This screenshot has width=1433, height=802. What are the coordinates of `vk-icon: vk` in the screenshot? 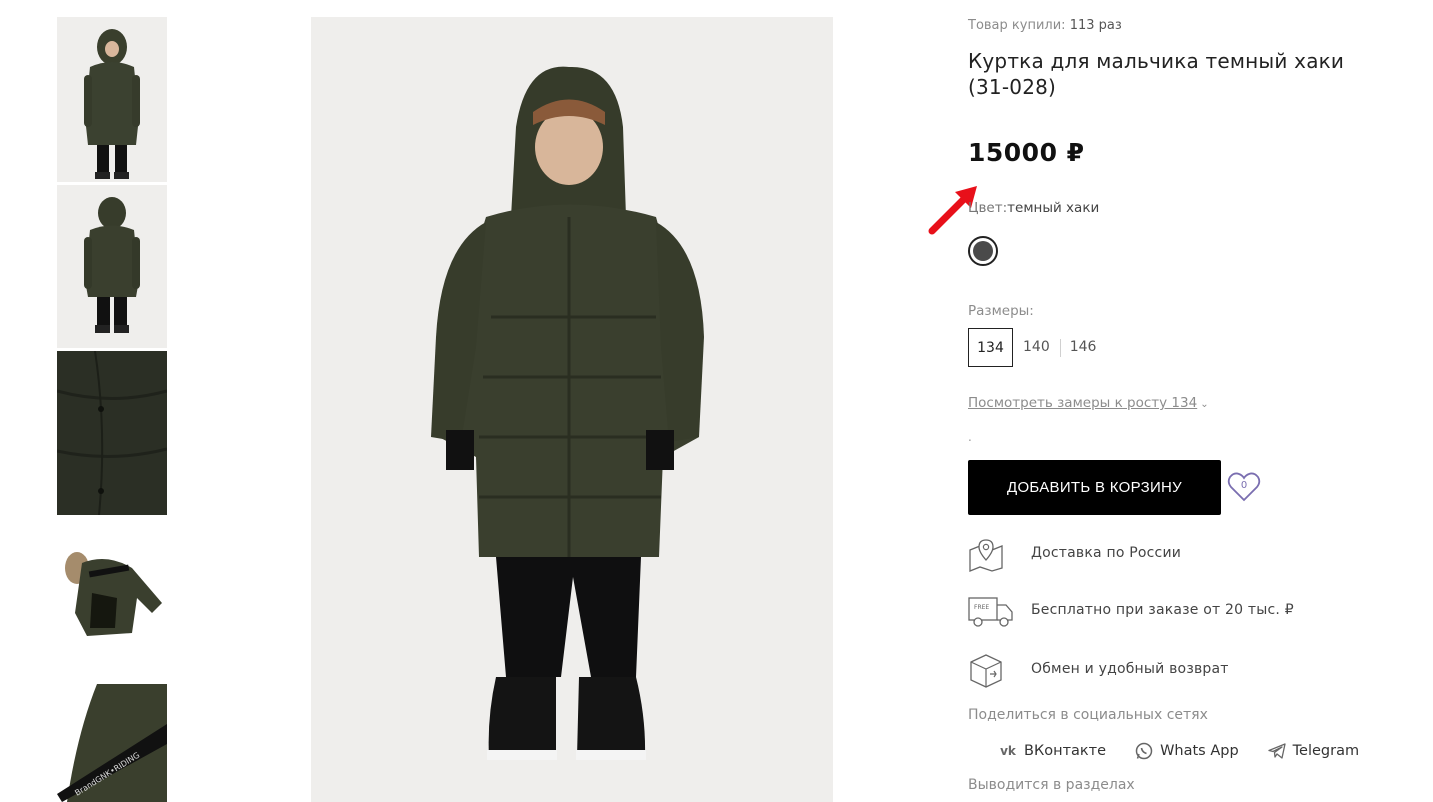 It's located at (1008, 751).